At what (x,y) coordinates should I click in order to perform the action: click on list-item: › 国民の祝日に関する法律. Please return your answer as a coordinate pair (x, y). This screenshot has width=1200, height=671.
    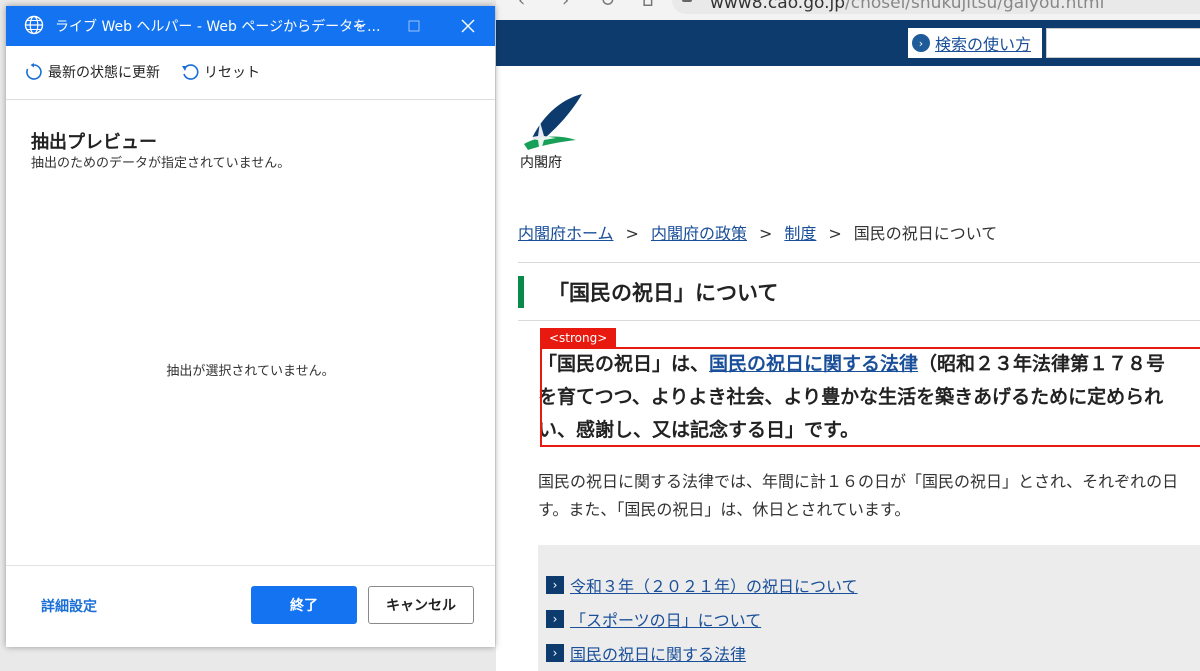
    Looking at the image, I should click on (646, 653).